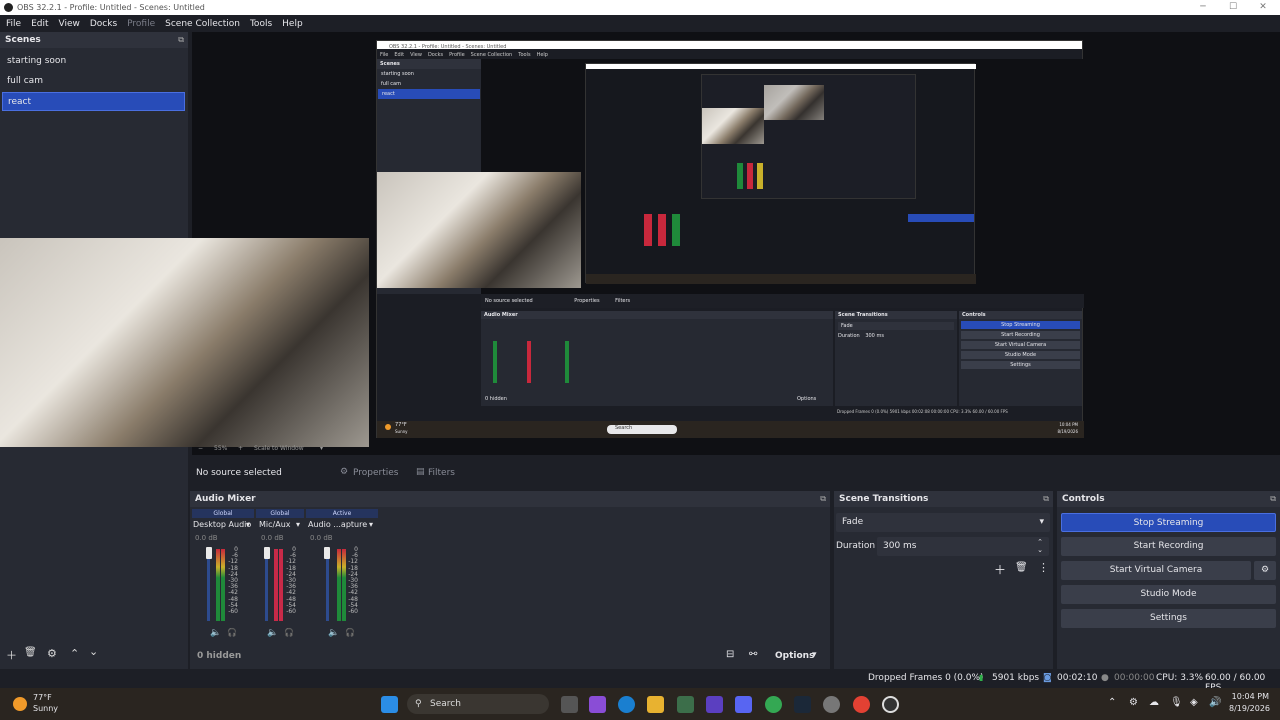 The image size is (1280, 720). I want to click on taskbar-search: ⚲ Search, so click(478, 704).